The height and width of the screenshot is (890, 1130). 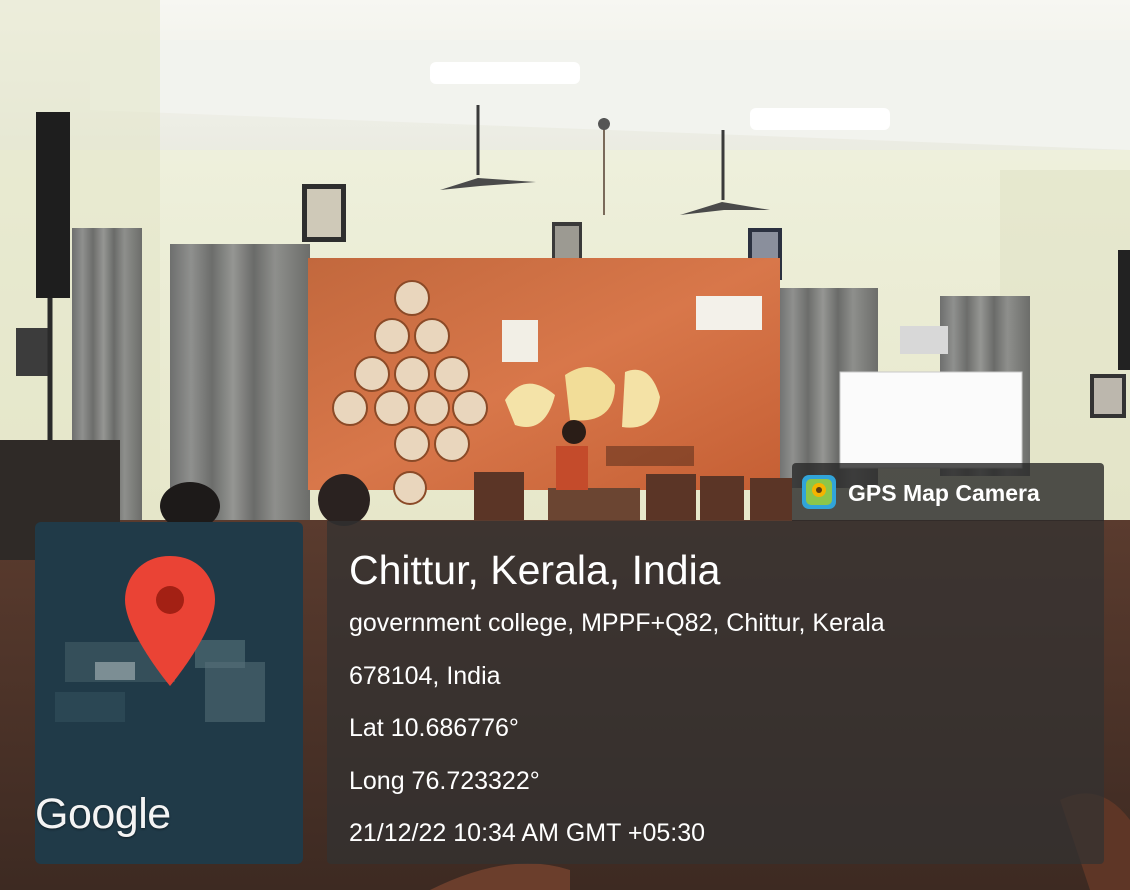 What do you see at coordinates (819, 492) in the screenshot?
I see `gps-map-camera-icon` at bounding box center [819, 492].